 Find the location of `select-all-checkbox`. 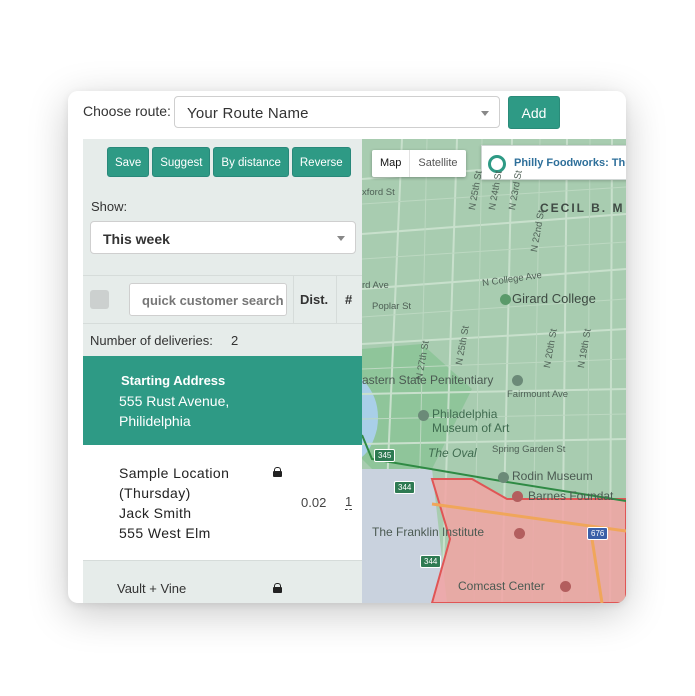

select-all-checkbox is located at coordinates (99, 299).